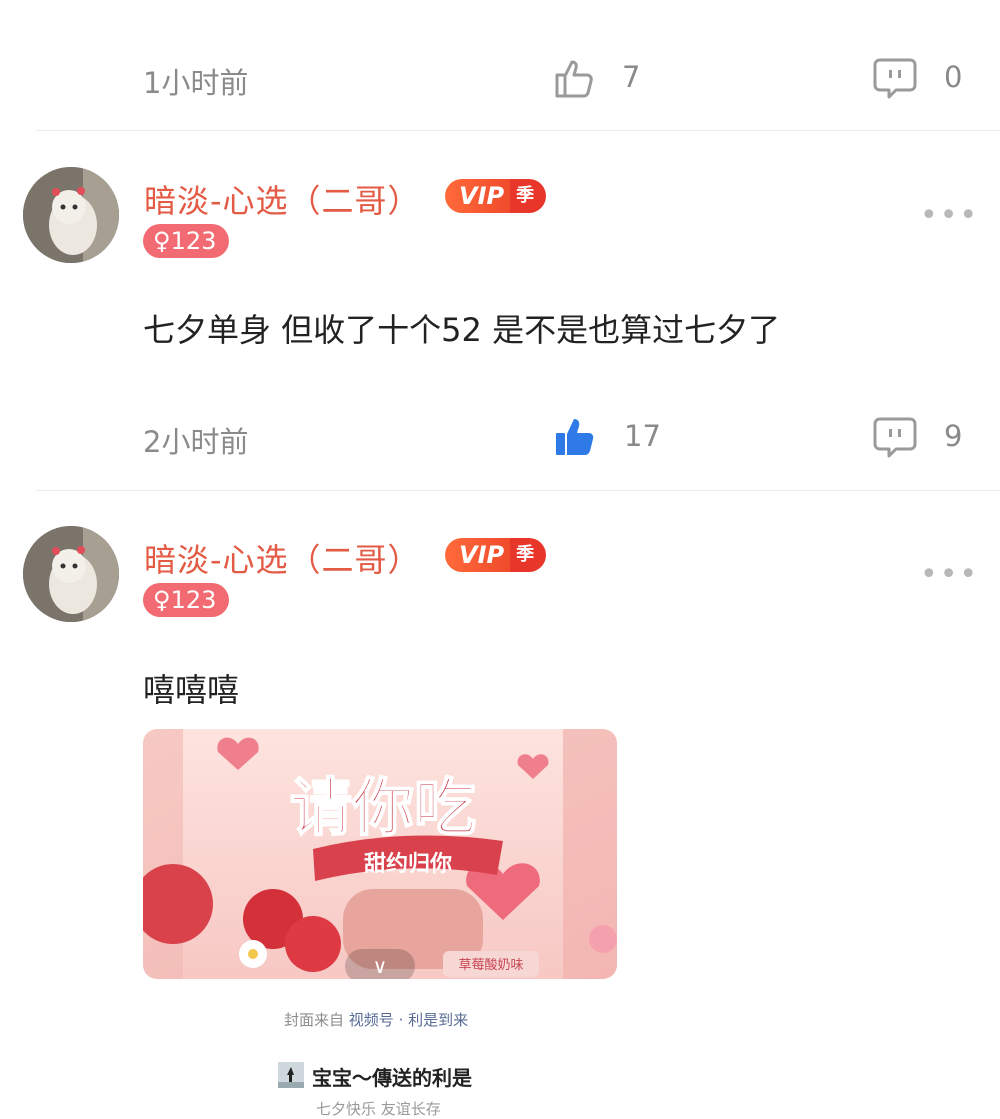 The image size is (1000, 1119). What do you see at coordinates (462, 330) in the screenshot?
I see `comment-text: 七夕单身 但收了十个52 是不是也算过七夕了` at bounding box center [462, 330].